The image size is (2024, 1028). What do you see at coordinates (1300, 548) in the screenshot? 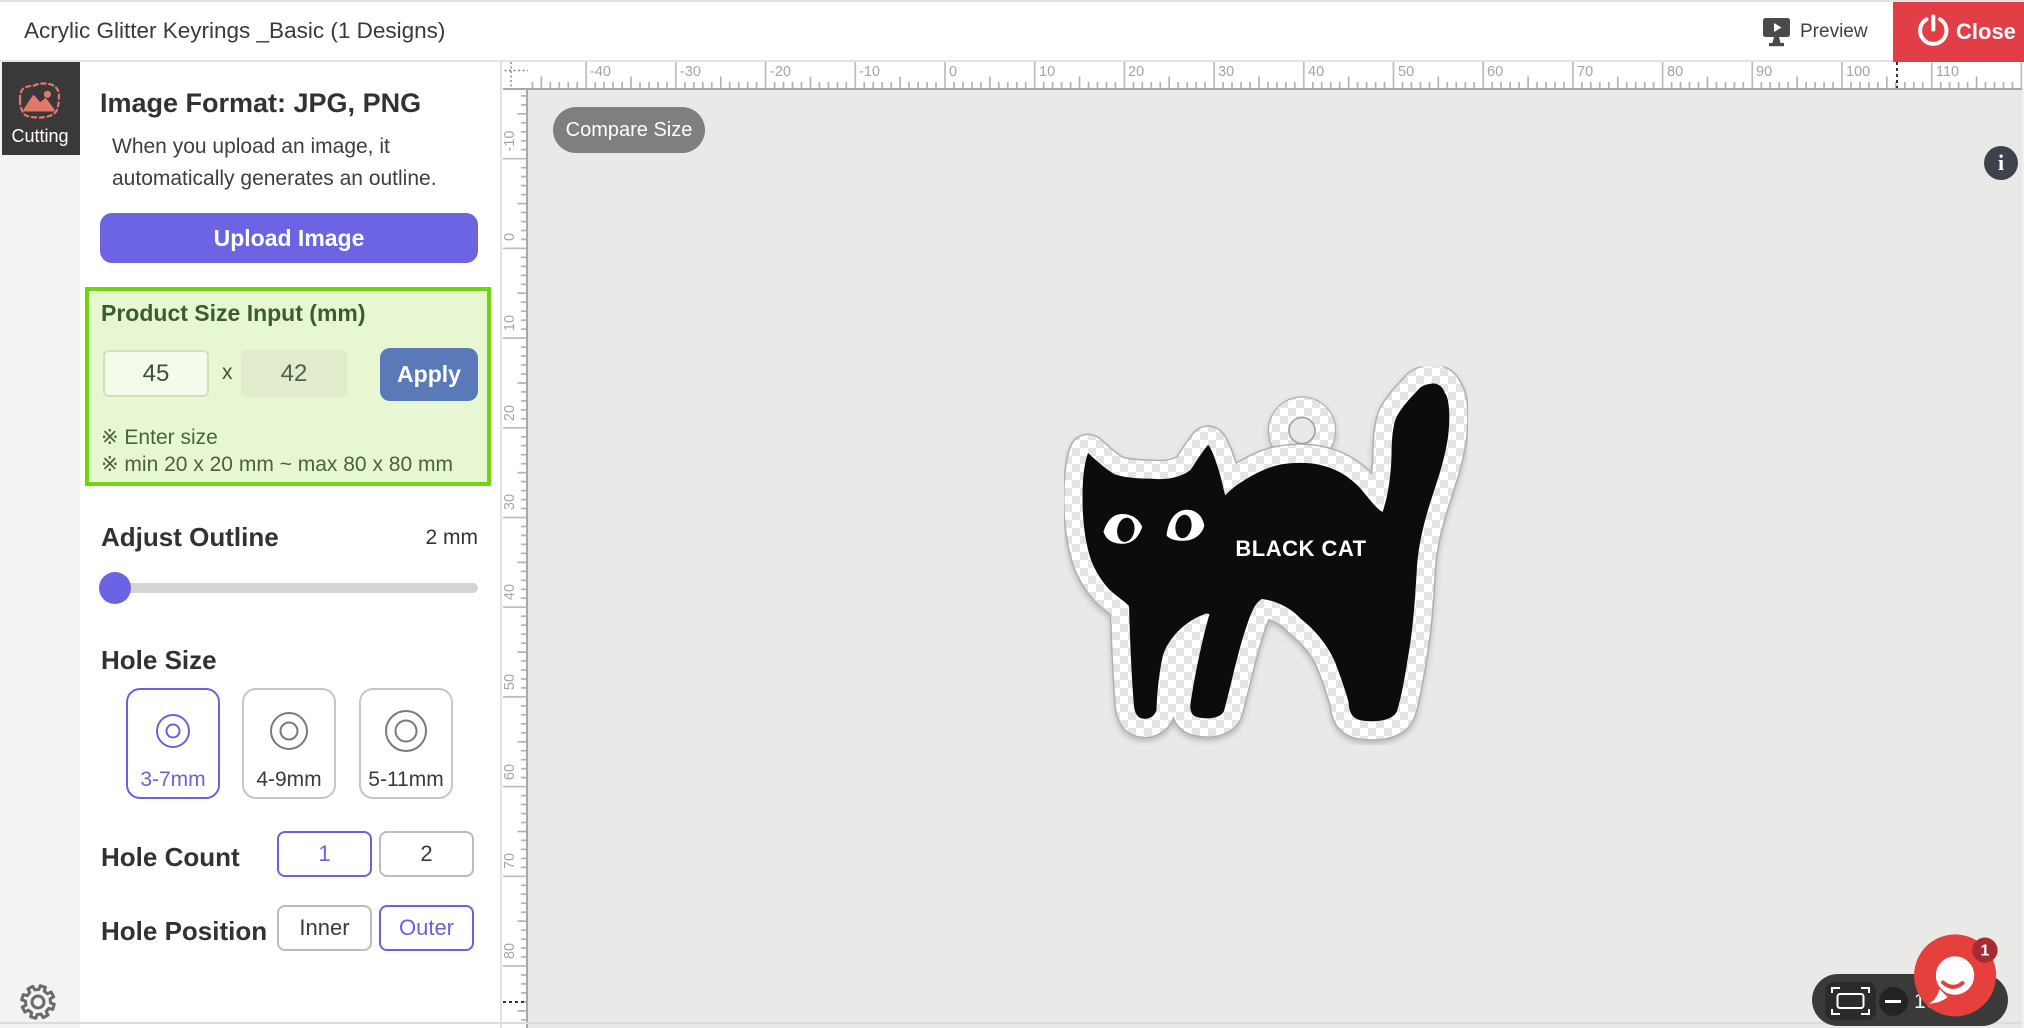
I see `svg-text: BLACK CAT` at bounding box center [1300, 548].